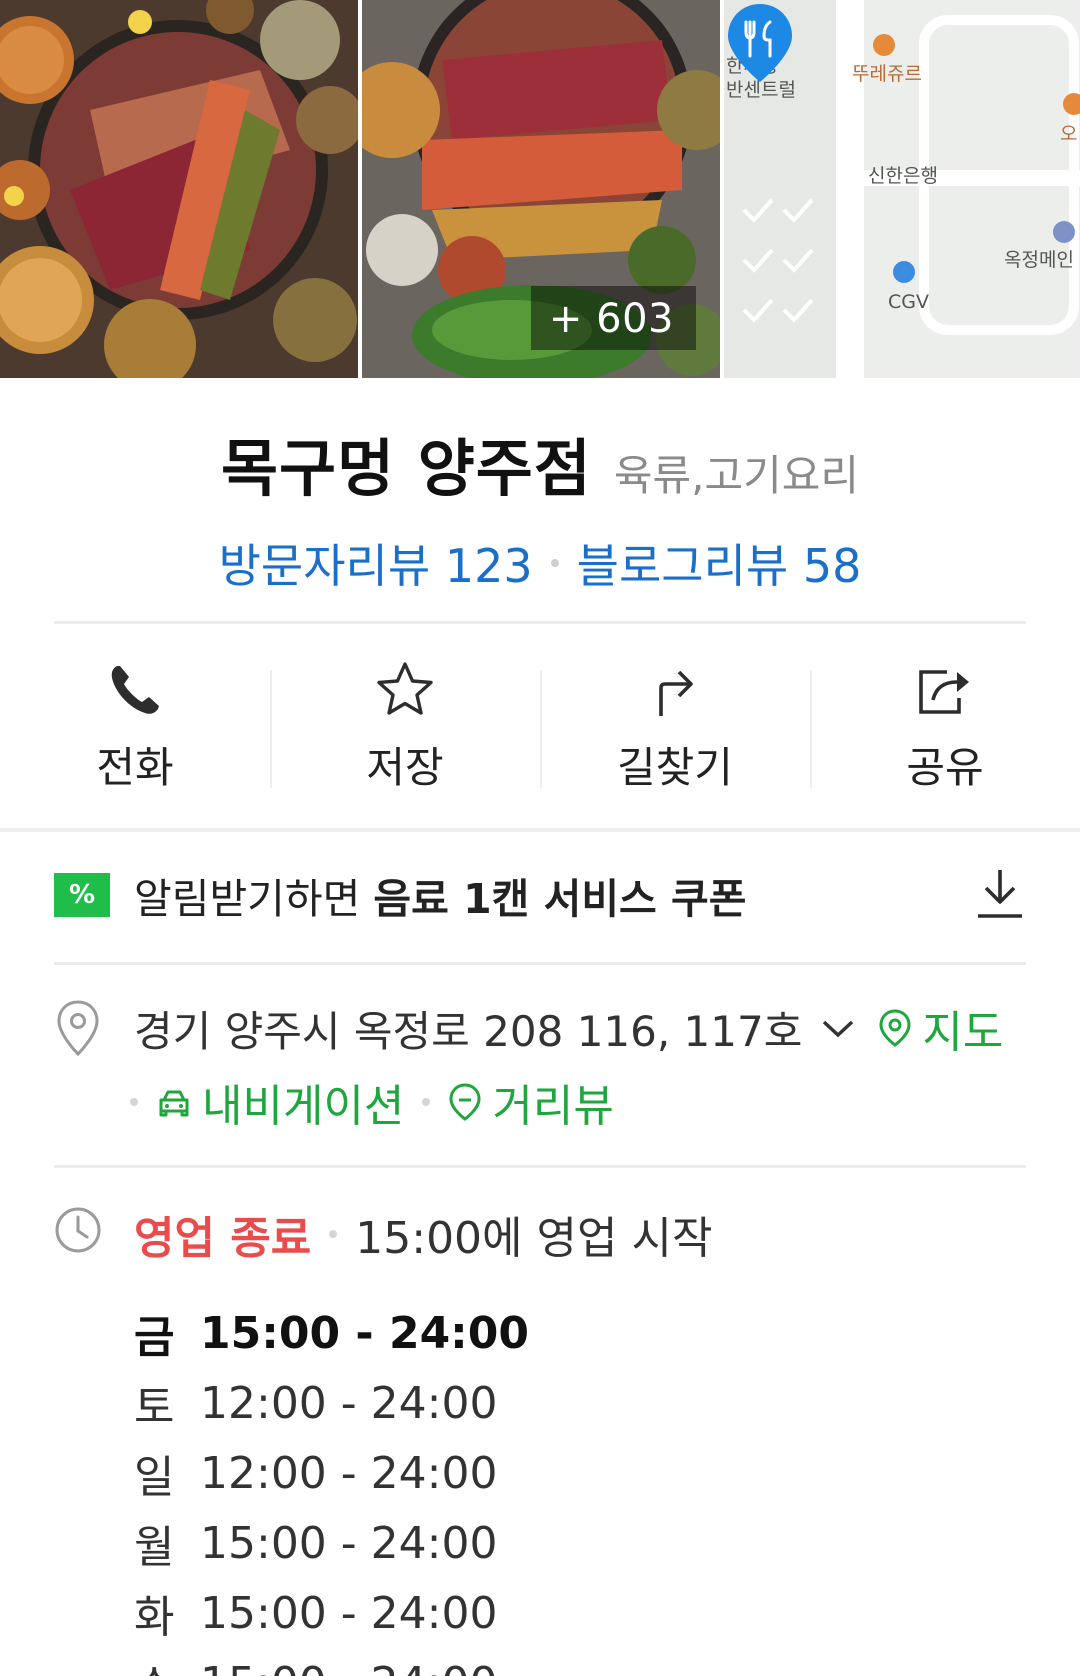 Image resolution: width=1080 pixels, height=1676 pixels. I want to click on place-name: 목구멍 양주점, so click(406, 468).